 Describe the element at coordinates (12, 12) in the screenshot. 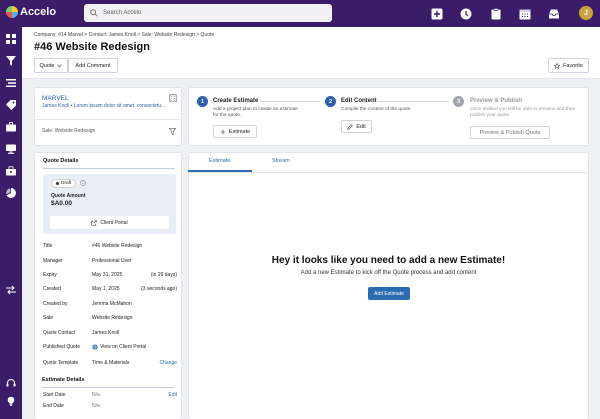

I see `accelo-logo-icon` at that location.